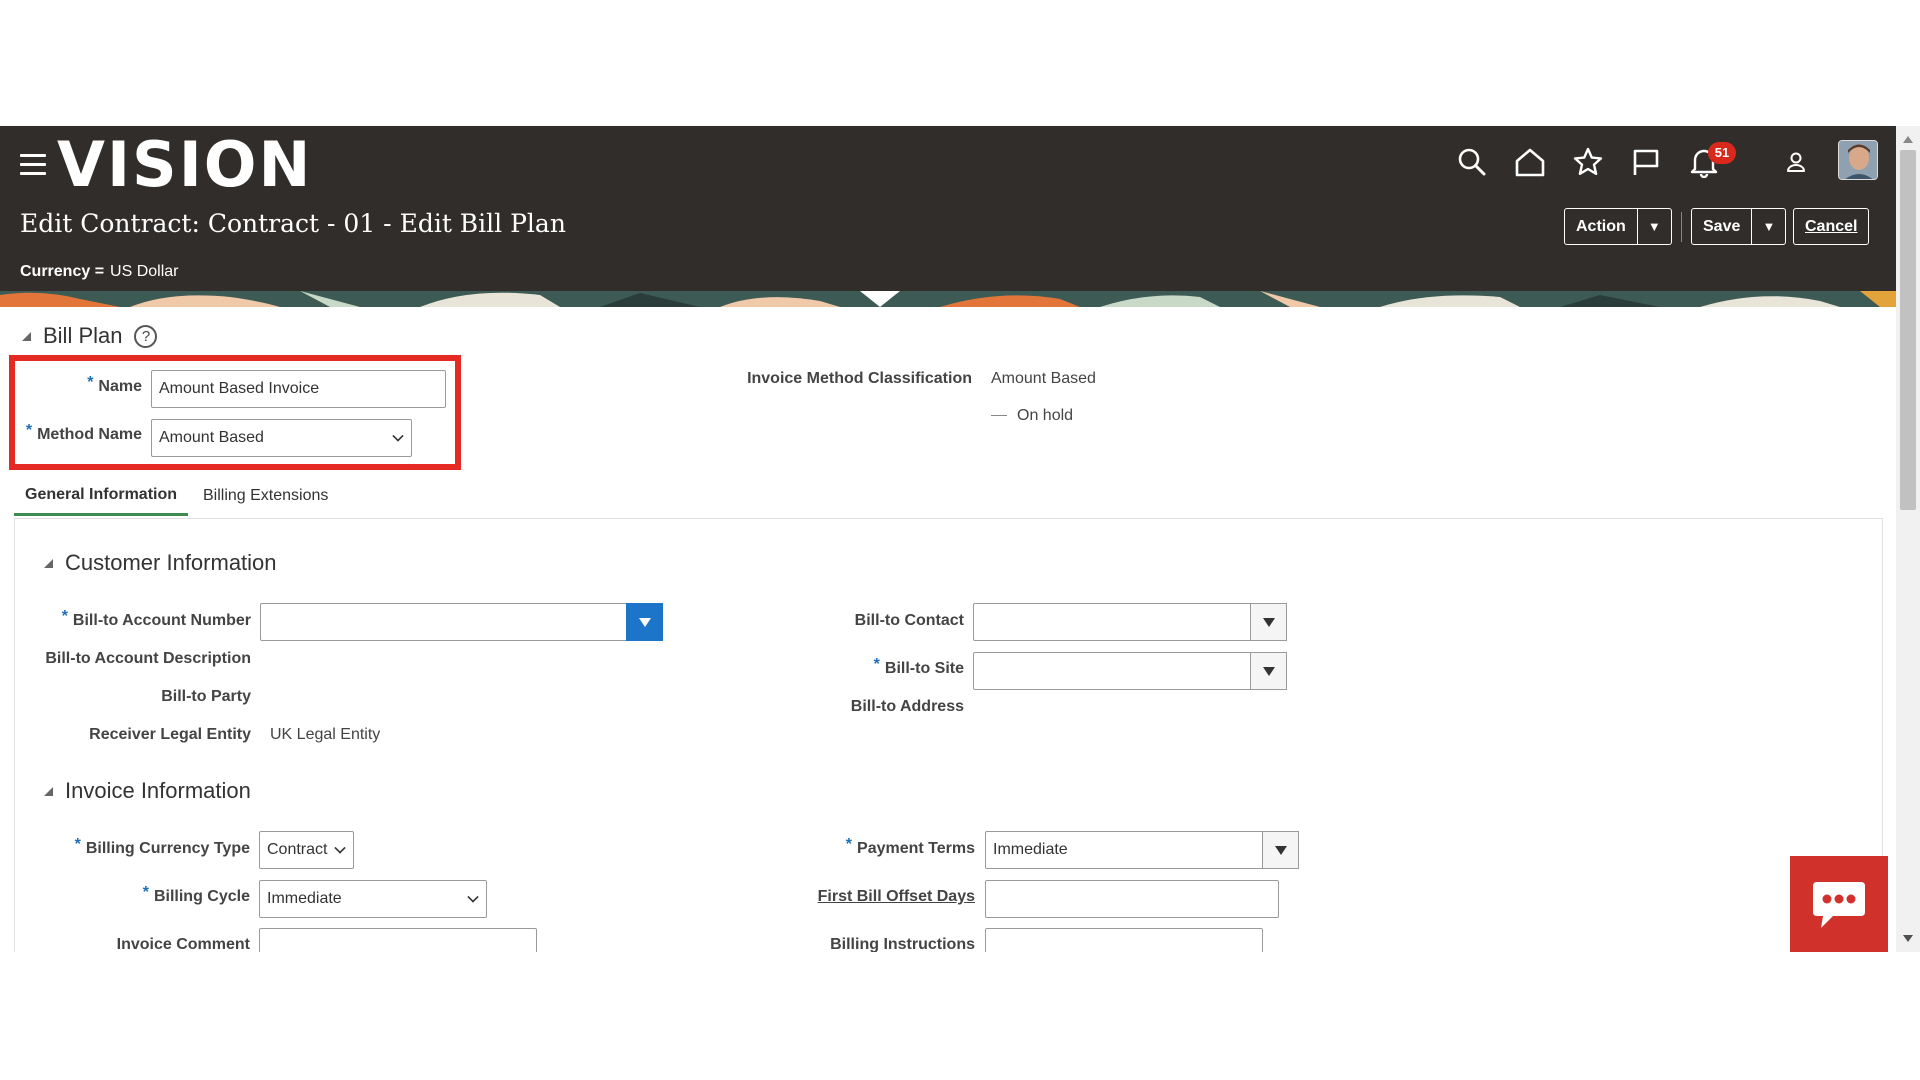 Image resolution: width=1920 pixels, height=1080 pixels. What do you see at coordinates (1142, 850) in the screenshot?
I see `payment-terms-input: Immediate` at bounding box center [1142, 850].